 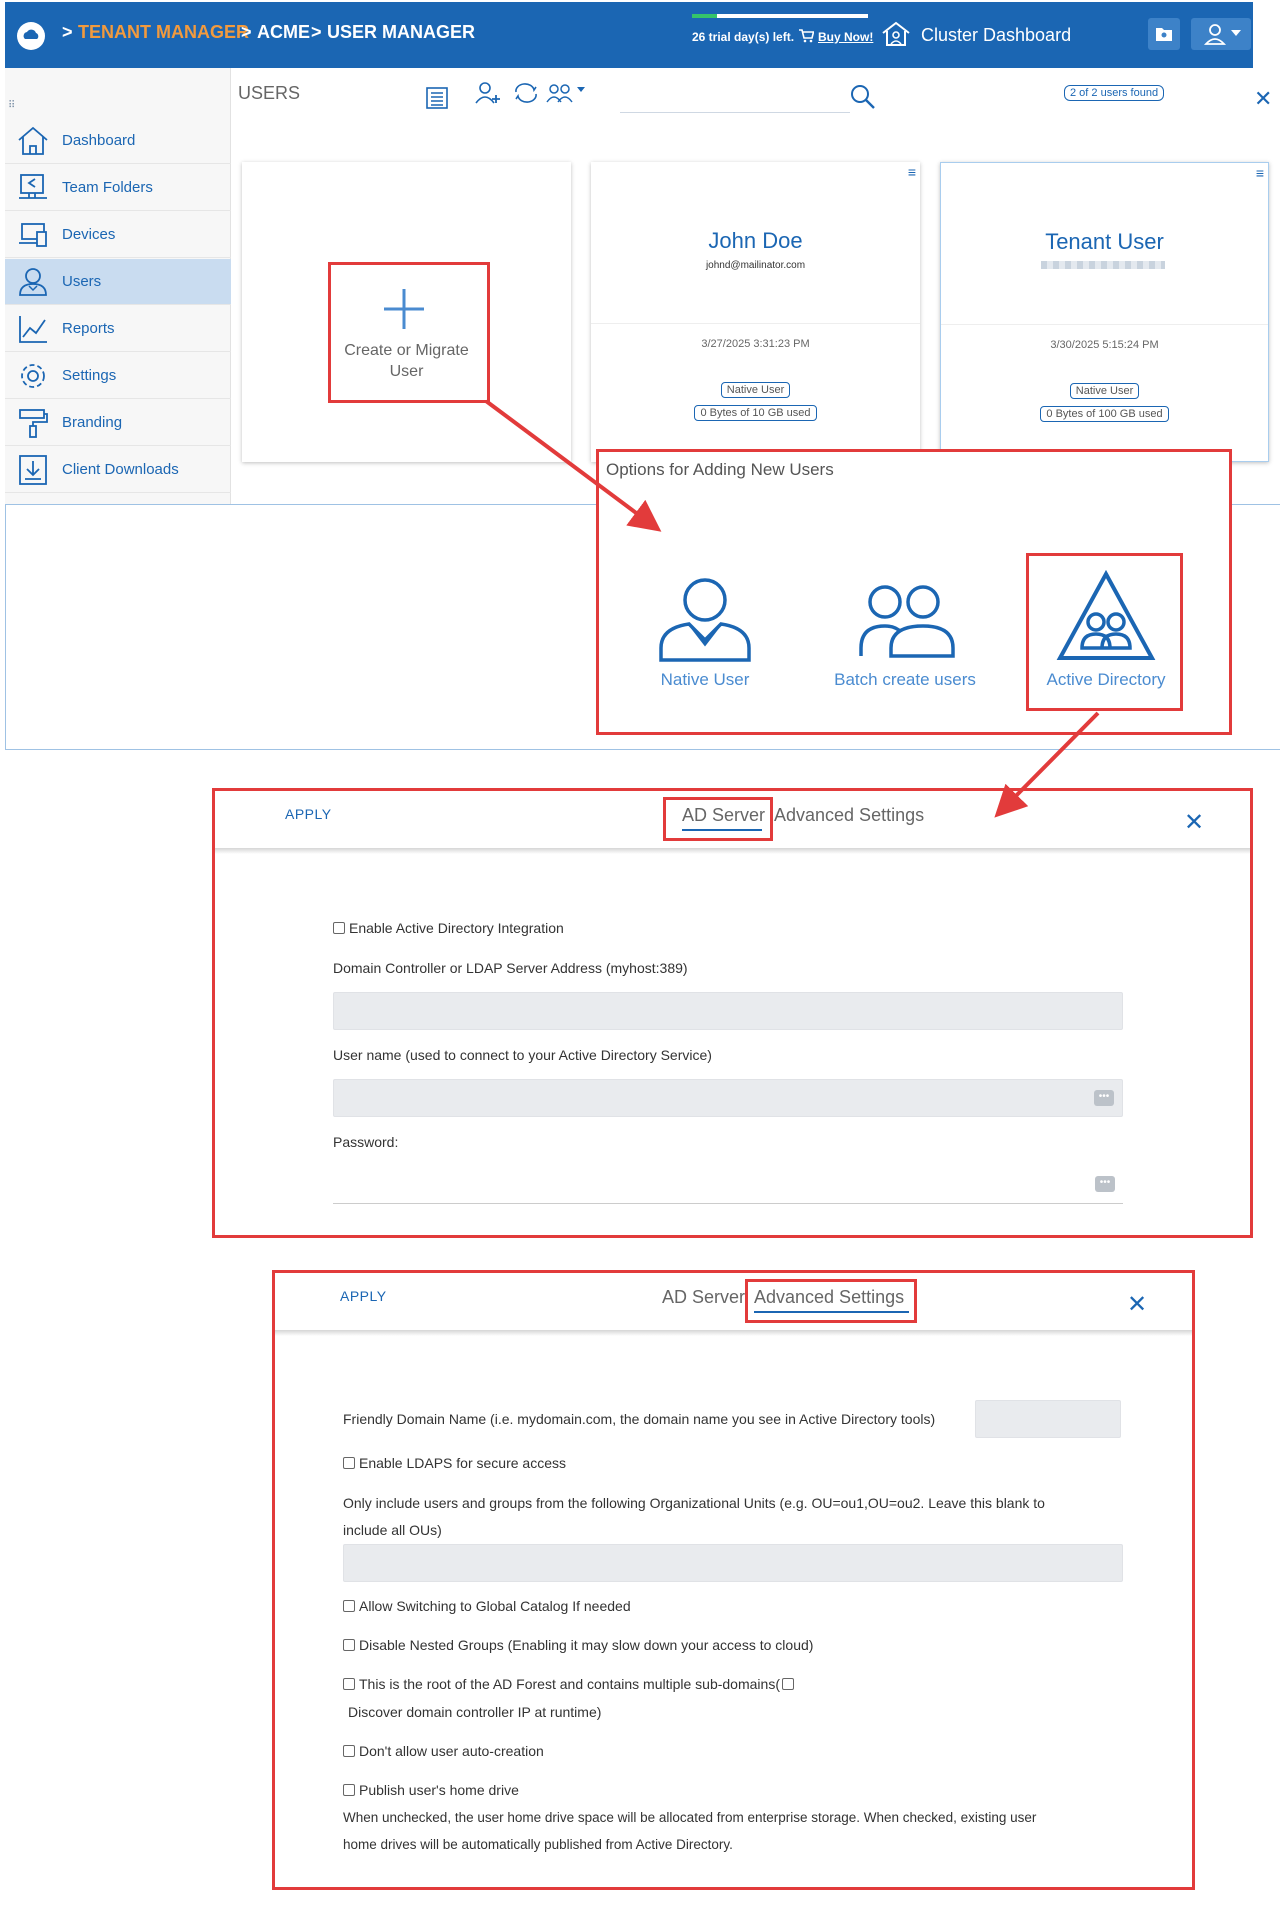 I want to click on annotation-arrows, so click(x=792, y=608).